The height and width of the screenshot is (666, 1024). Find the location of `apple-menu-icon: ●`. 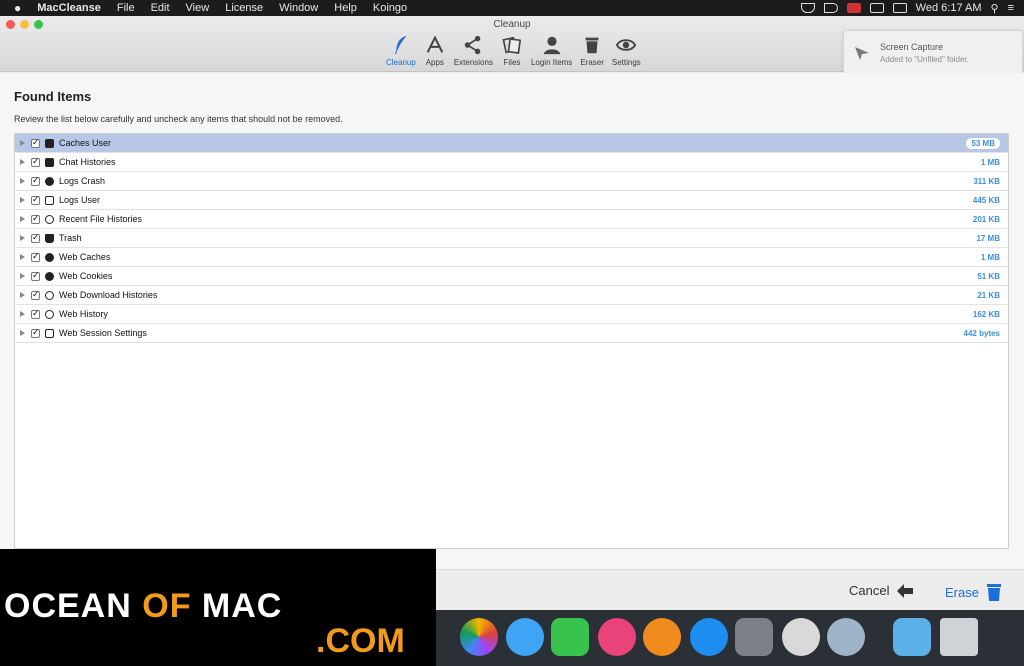

apple-menu-icon: ● is located at coordinates (14, 8).